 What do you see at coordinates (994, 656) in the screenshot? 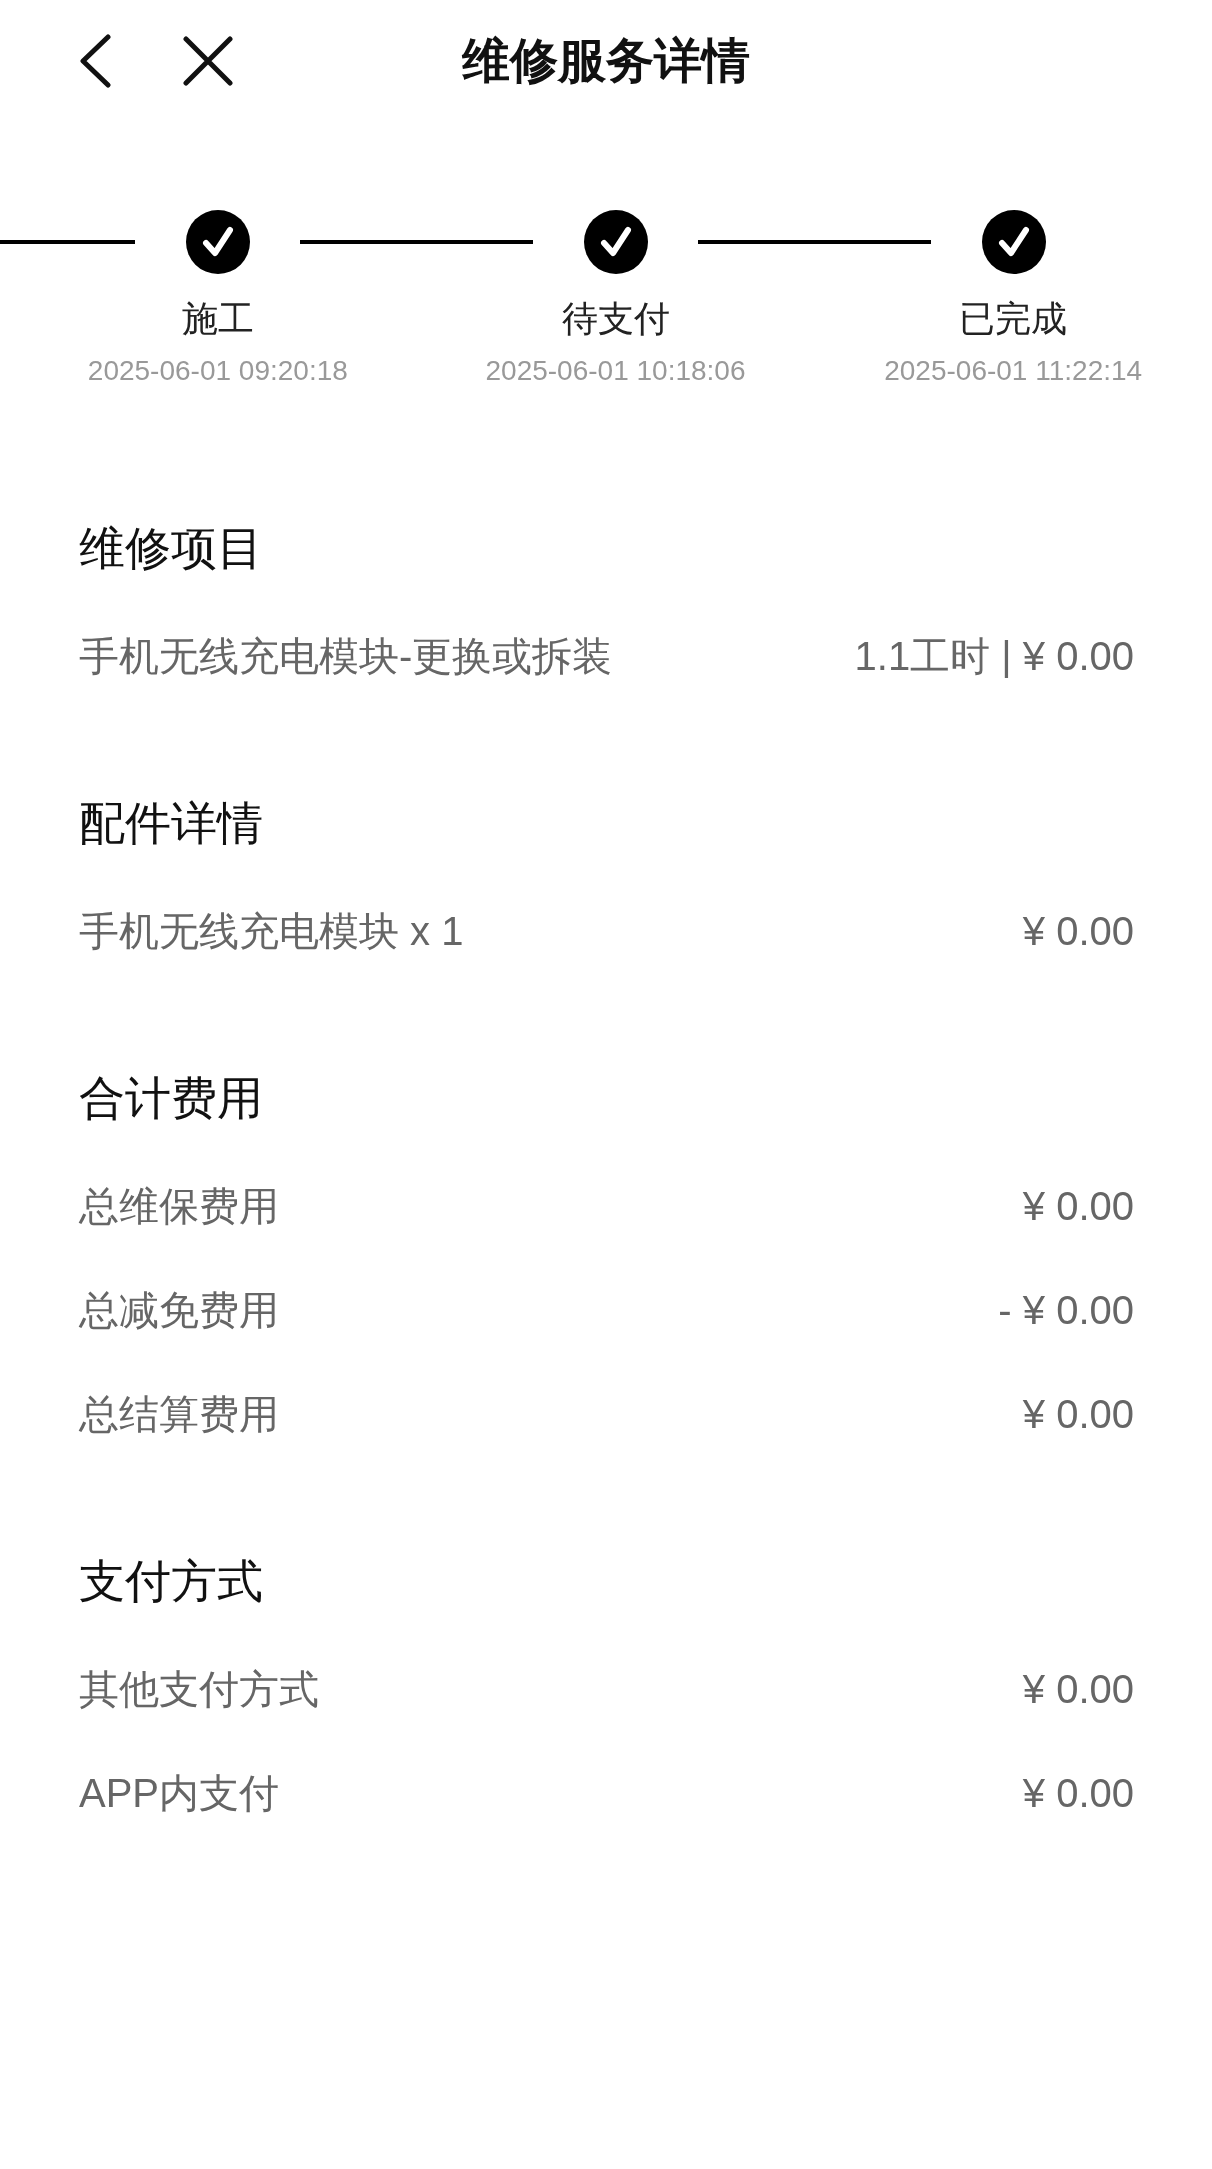
I see `item-value: 1.1工时 | ¥ 0.00` at bounding box center [994, 656].